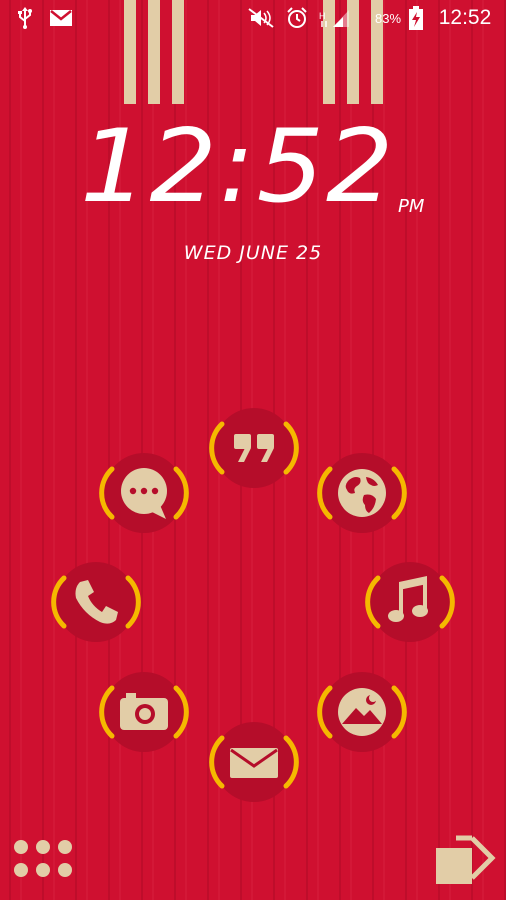 This screenshot has height=900, width=506. I want to click on app-drawer-icon, so click(43, 858).